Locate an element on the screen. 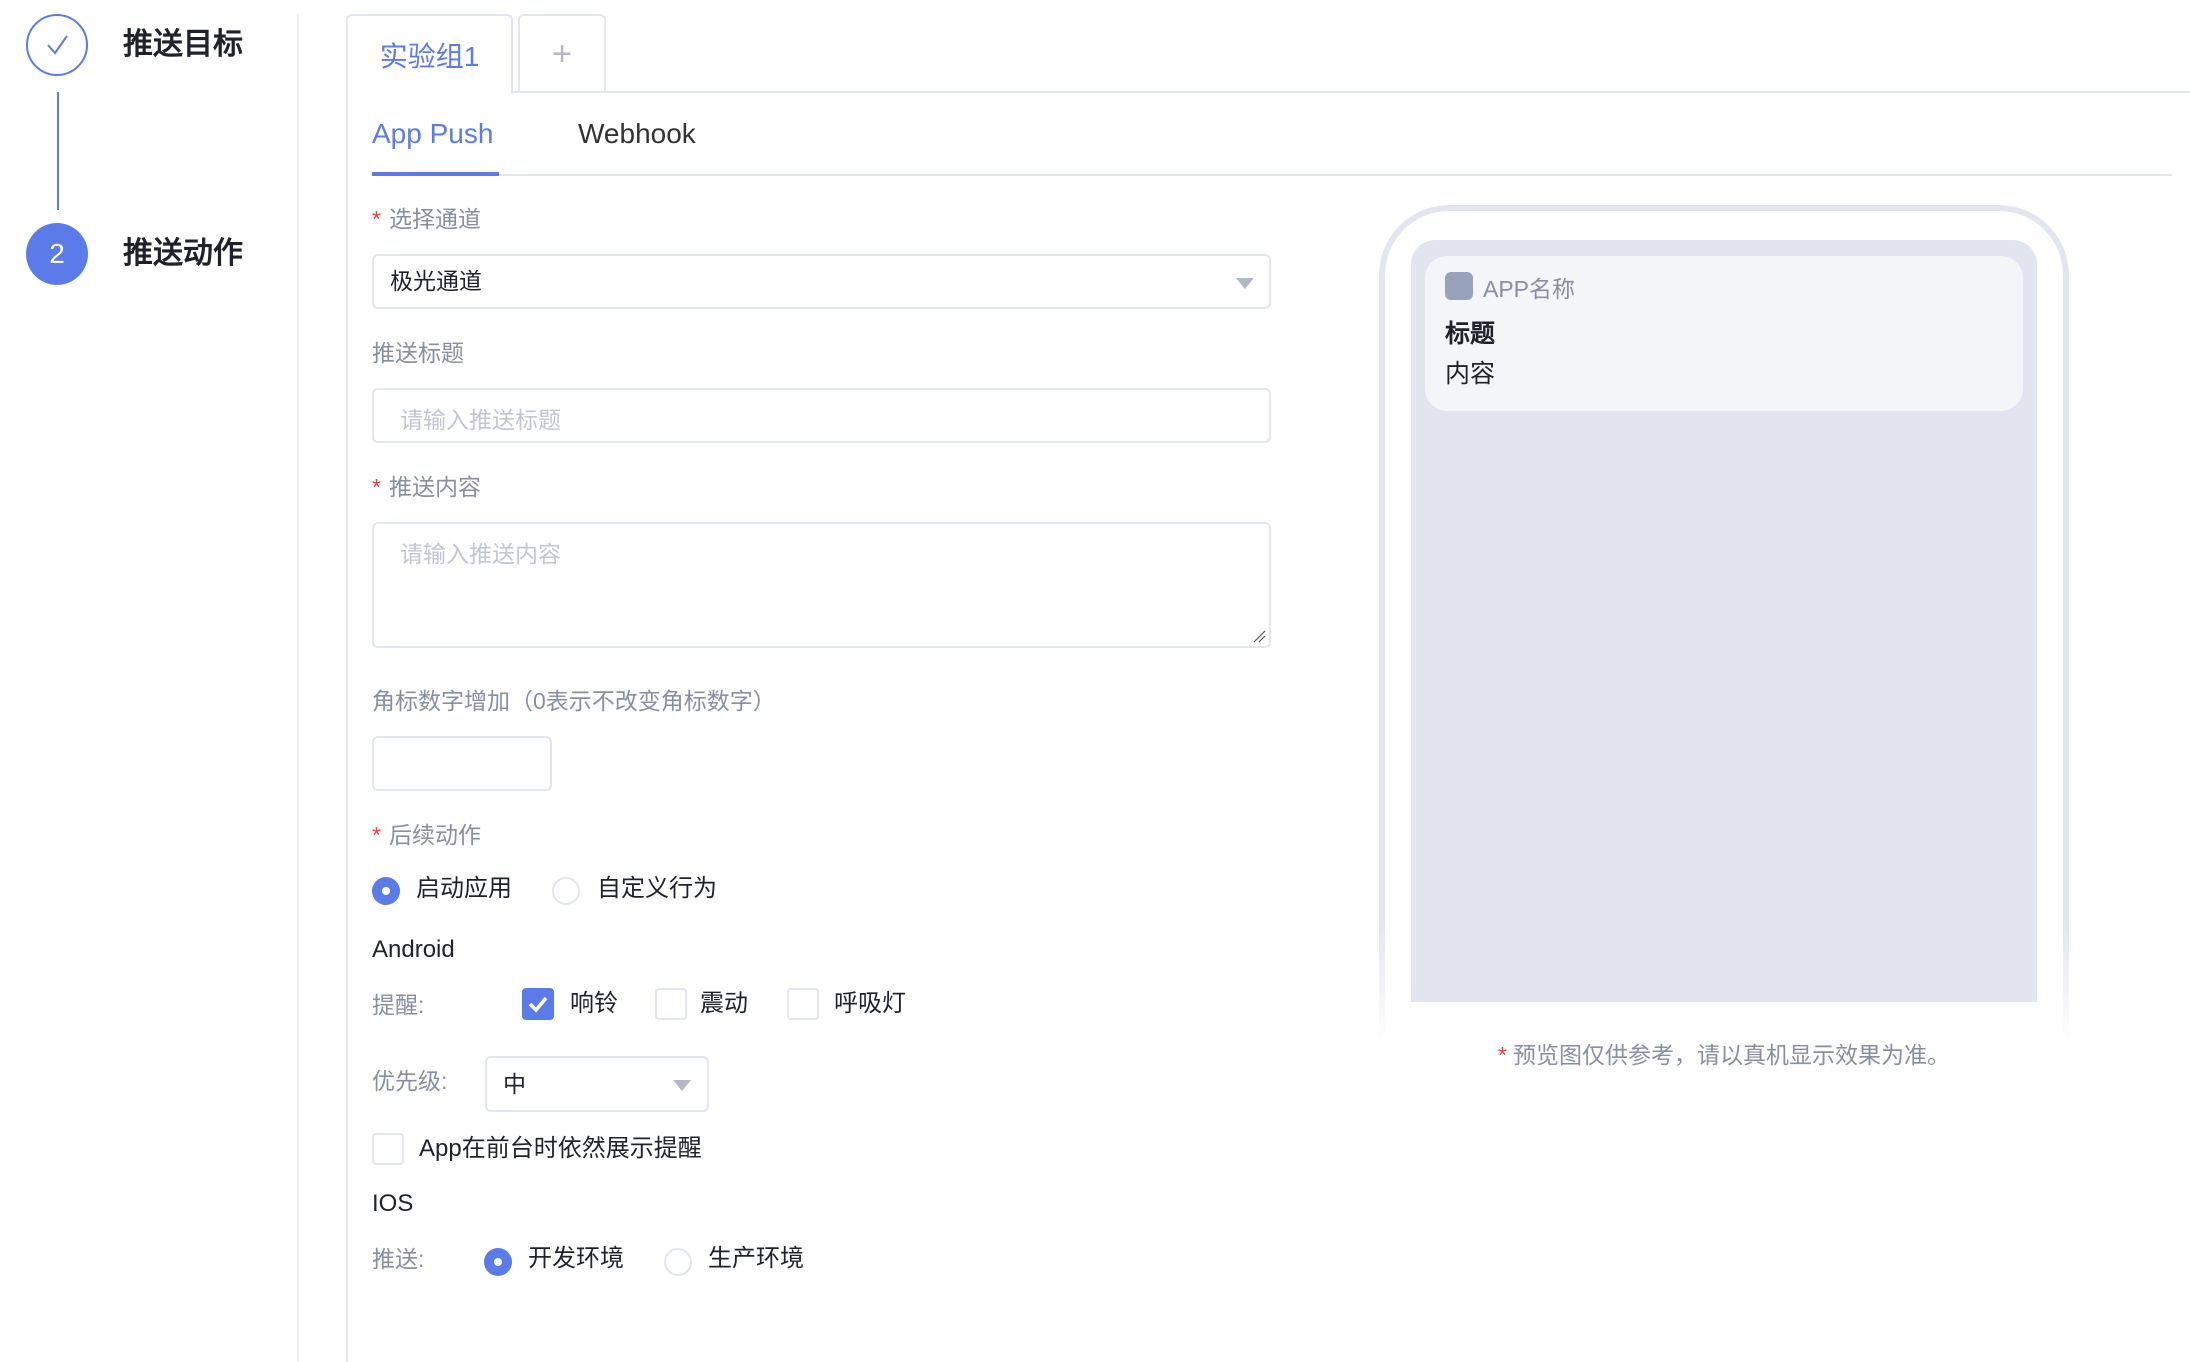 The height and width of the screenshot is (1362, 2190). tab-label: App Push is located at coordinates (433, 133).